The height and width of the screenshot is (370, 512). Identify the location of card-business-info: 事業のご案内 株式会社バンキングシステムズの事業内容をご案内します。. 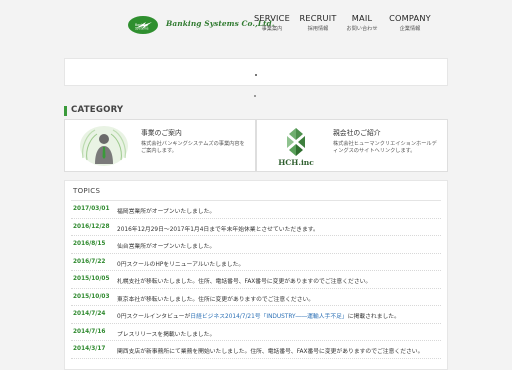
(160, 145).